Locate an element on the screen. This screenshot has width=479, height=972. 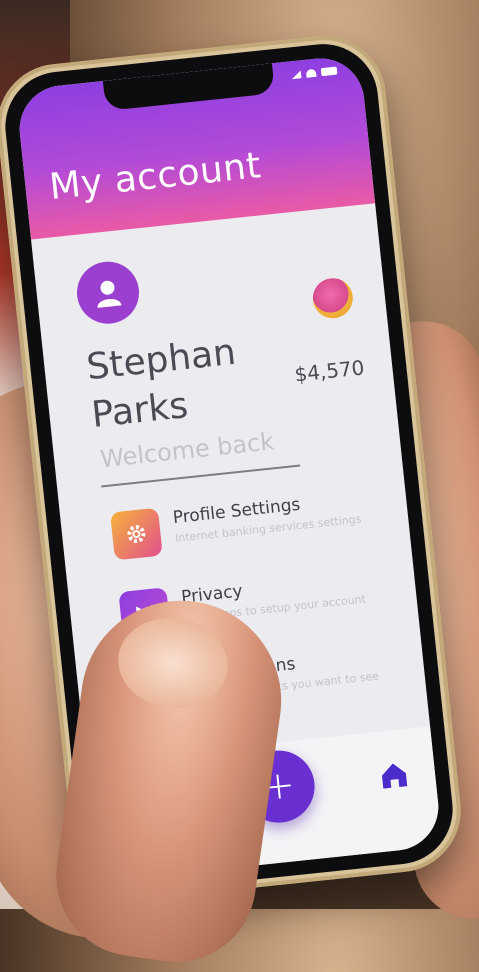
avatar is located at coordinates (108, 292).